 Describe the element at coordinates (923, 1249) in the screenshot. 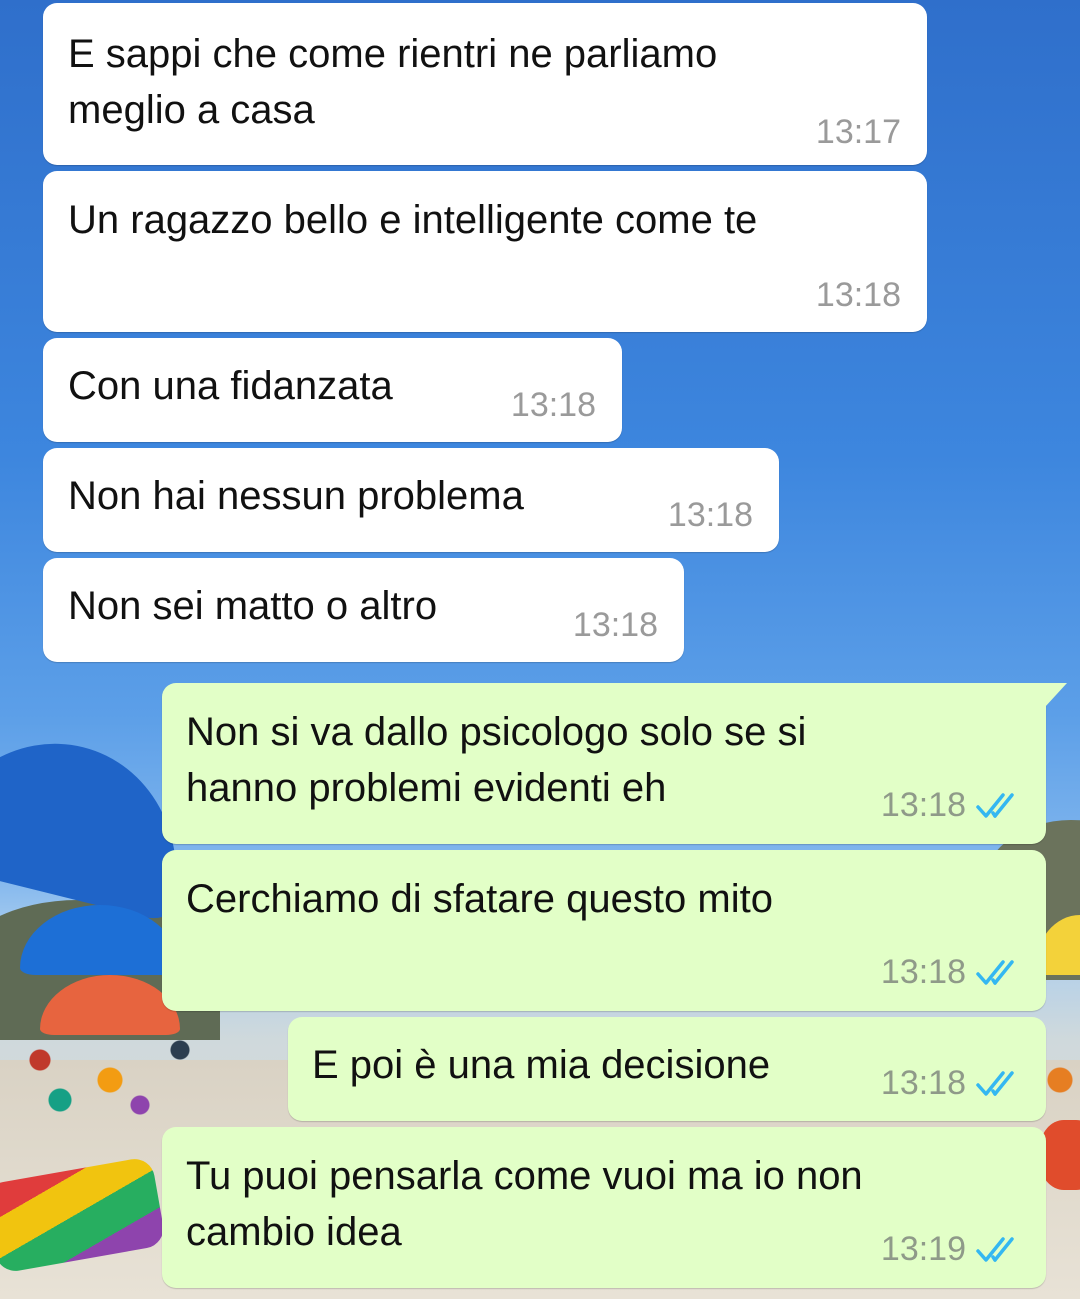

I see `message-time: 13:19` at that location.